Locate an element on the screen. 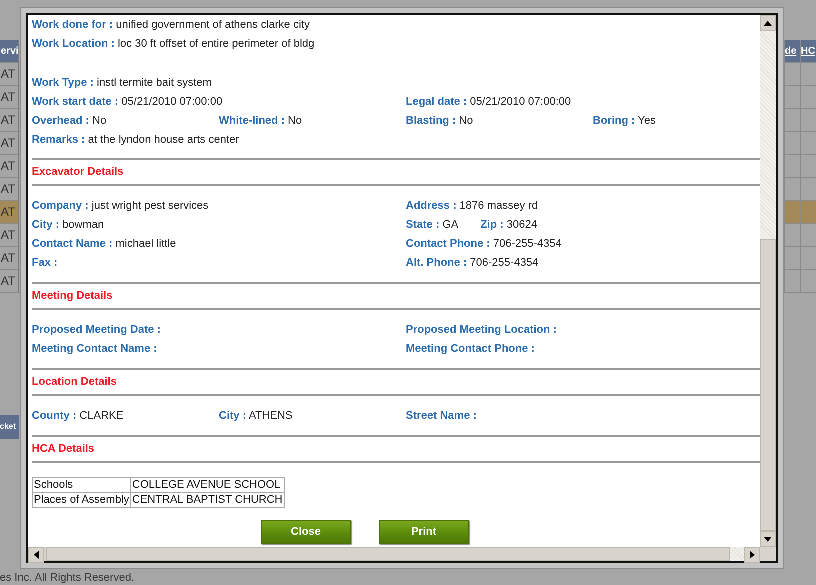 The height and width of the screenshot is (585, 816). table-cell: Schools is located at coordinates (81, 485).